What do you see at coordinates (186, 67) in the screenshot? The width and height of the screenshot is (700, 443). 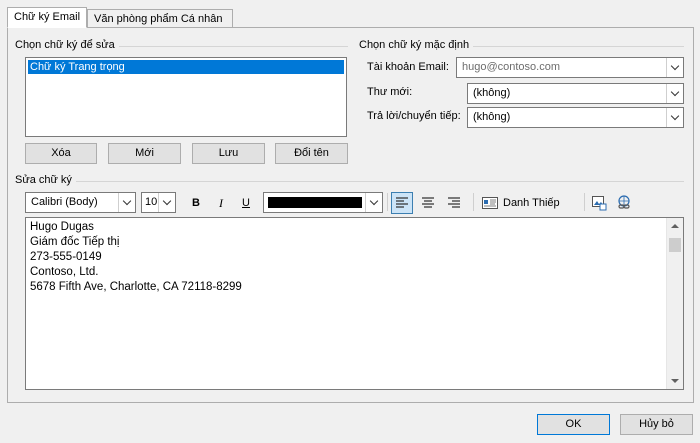 I see `signature-list-item: Chữ ký Trang trọng` at bounding box center [186, 67].